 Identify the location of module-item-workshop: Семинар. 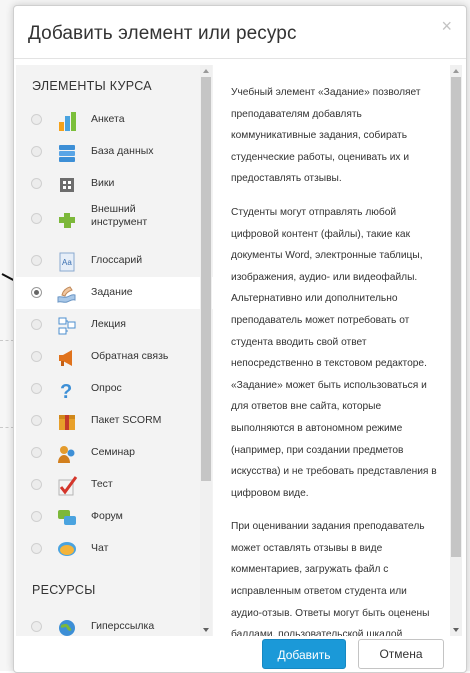
(114, 453).